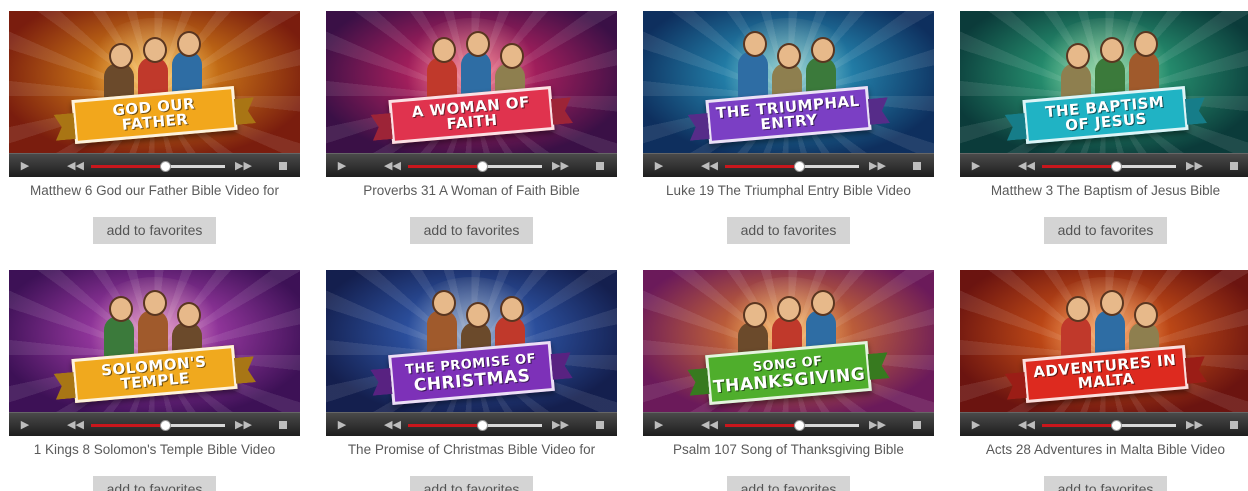 This screenshot has width=1248, height=491. I want to click on video-thumbnail: A WOMAN OF FAITH ▶ ◀◀ ▶▶, so click(471, 94).